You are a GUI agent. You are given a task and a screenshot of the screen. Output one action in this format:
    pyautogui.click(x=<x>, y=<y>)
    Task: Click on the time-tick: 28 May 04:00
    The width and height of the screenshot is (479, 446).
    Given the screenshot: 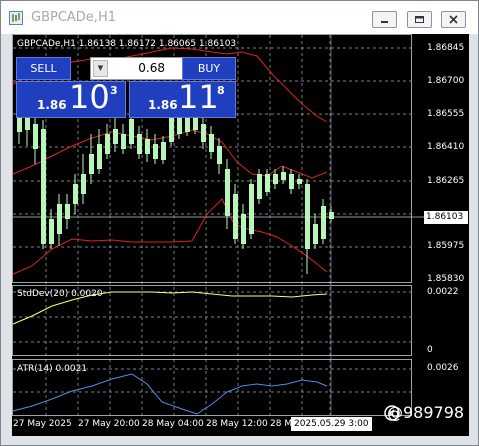 What is the action you would take?
    pyautogui.click(x=173, y=424)
    